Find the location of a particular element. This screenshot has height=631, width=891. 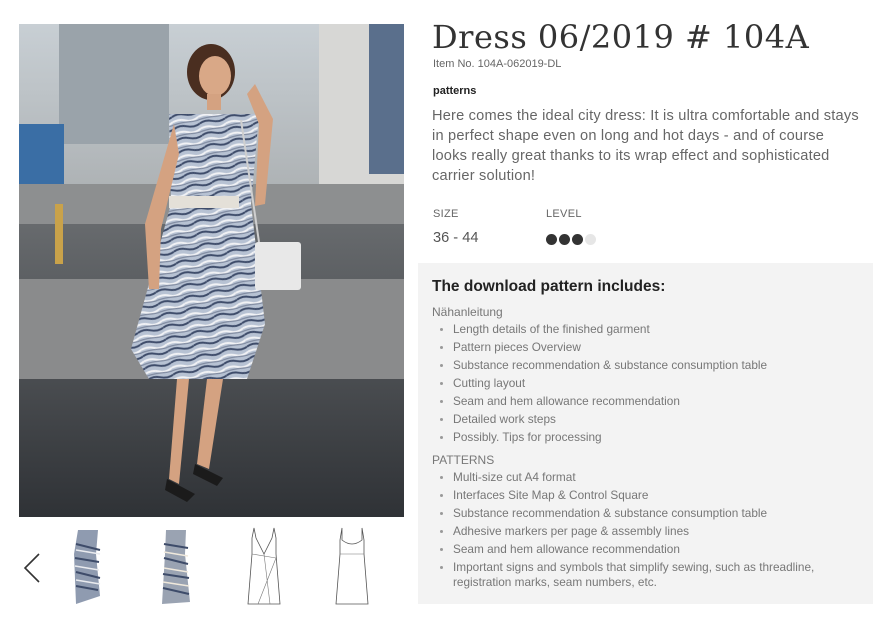

list-item: Multi-size cut A4 format is located at coordinates (647, 477).